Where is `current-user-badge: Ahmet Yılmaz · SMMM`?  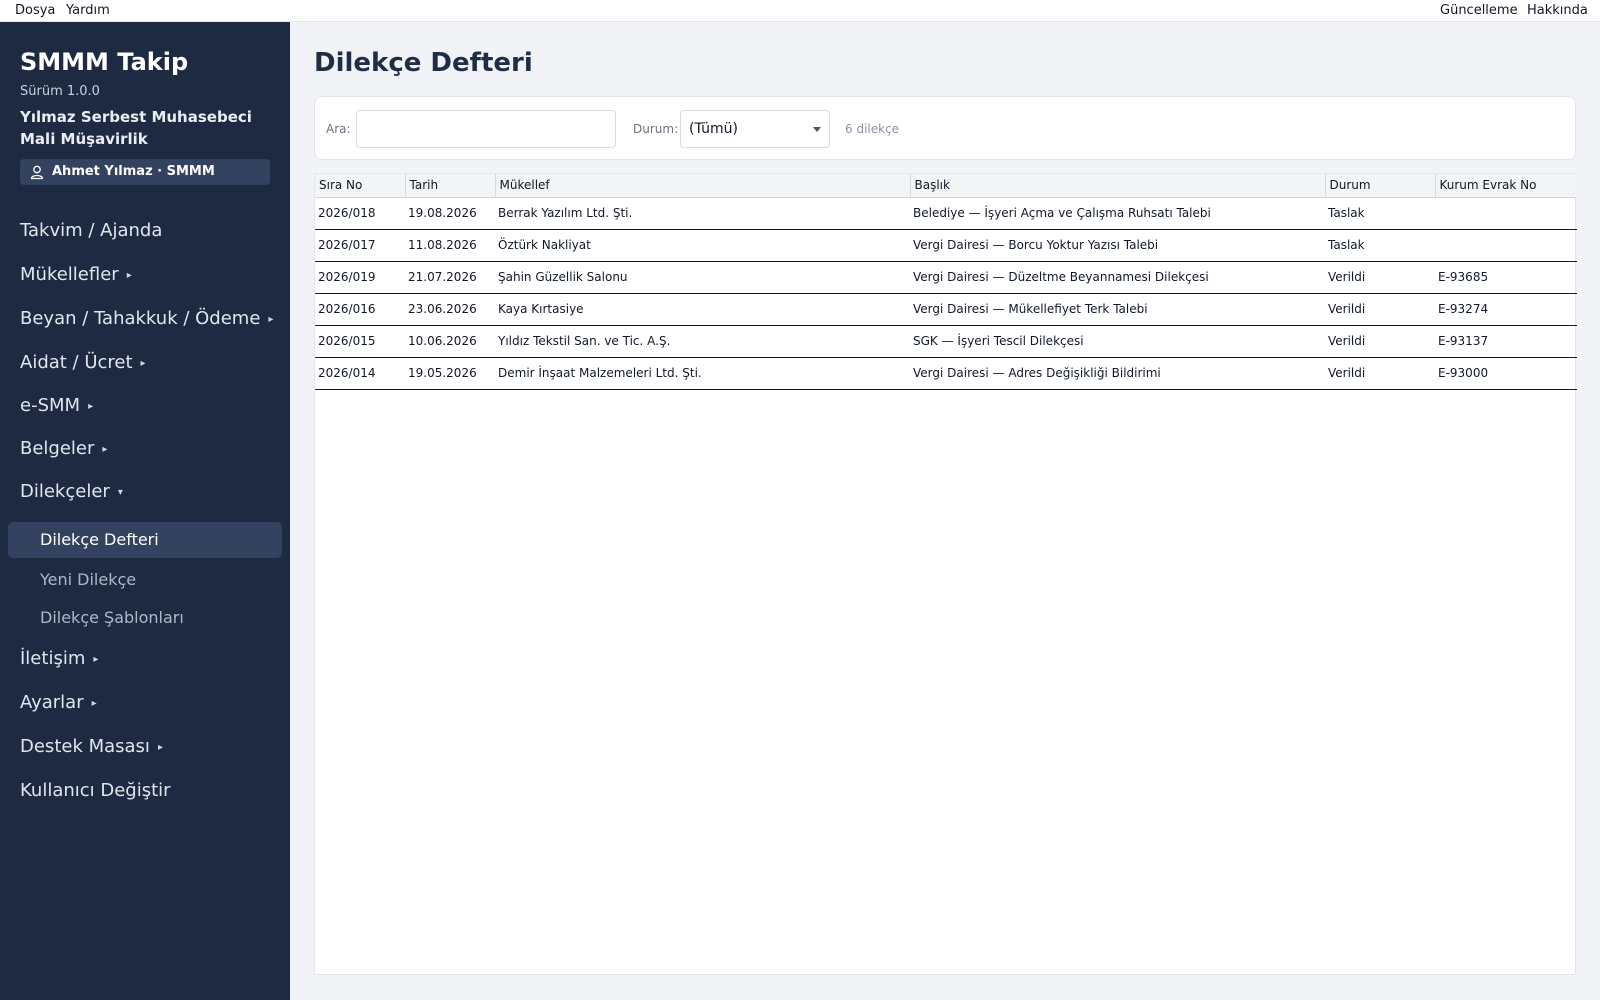
current-user-badge: Ahmet Yılmaz · SMMM is located at coordinates (145, 172).